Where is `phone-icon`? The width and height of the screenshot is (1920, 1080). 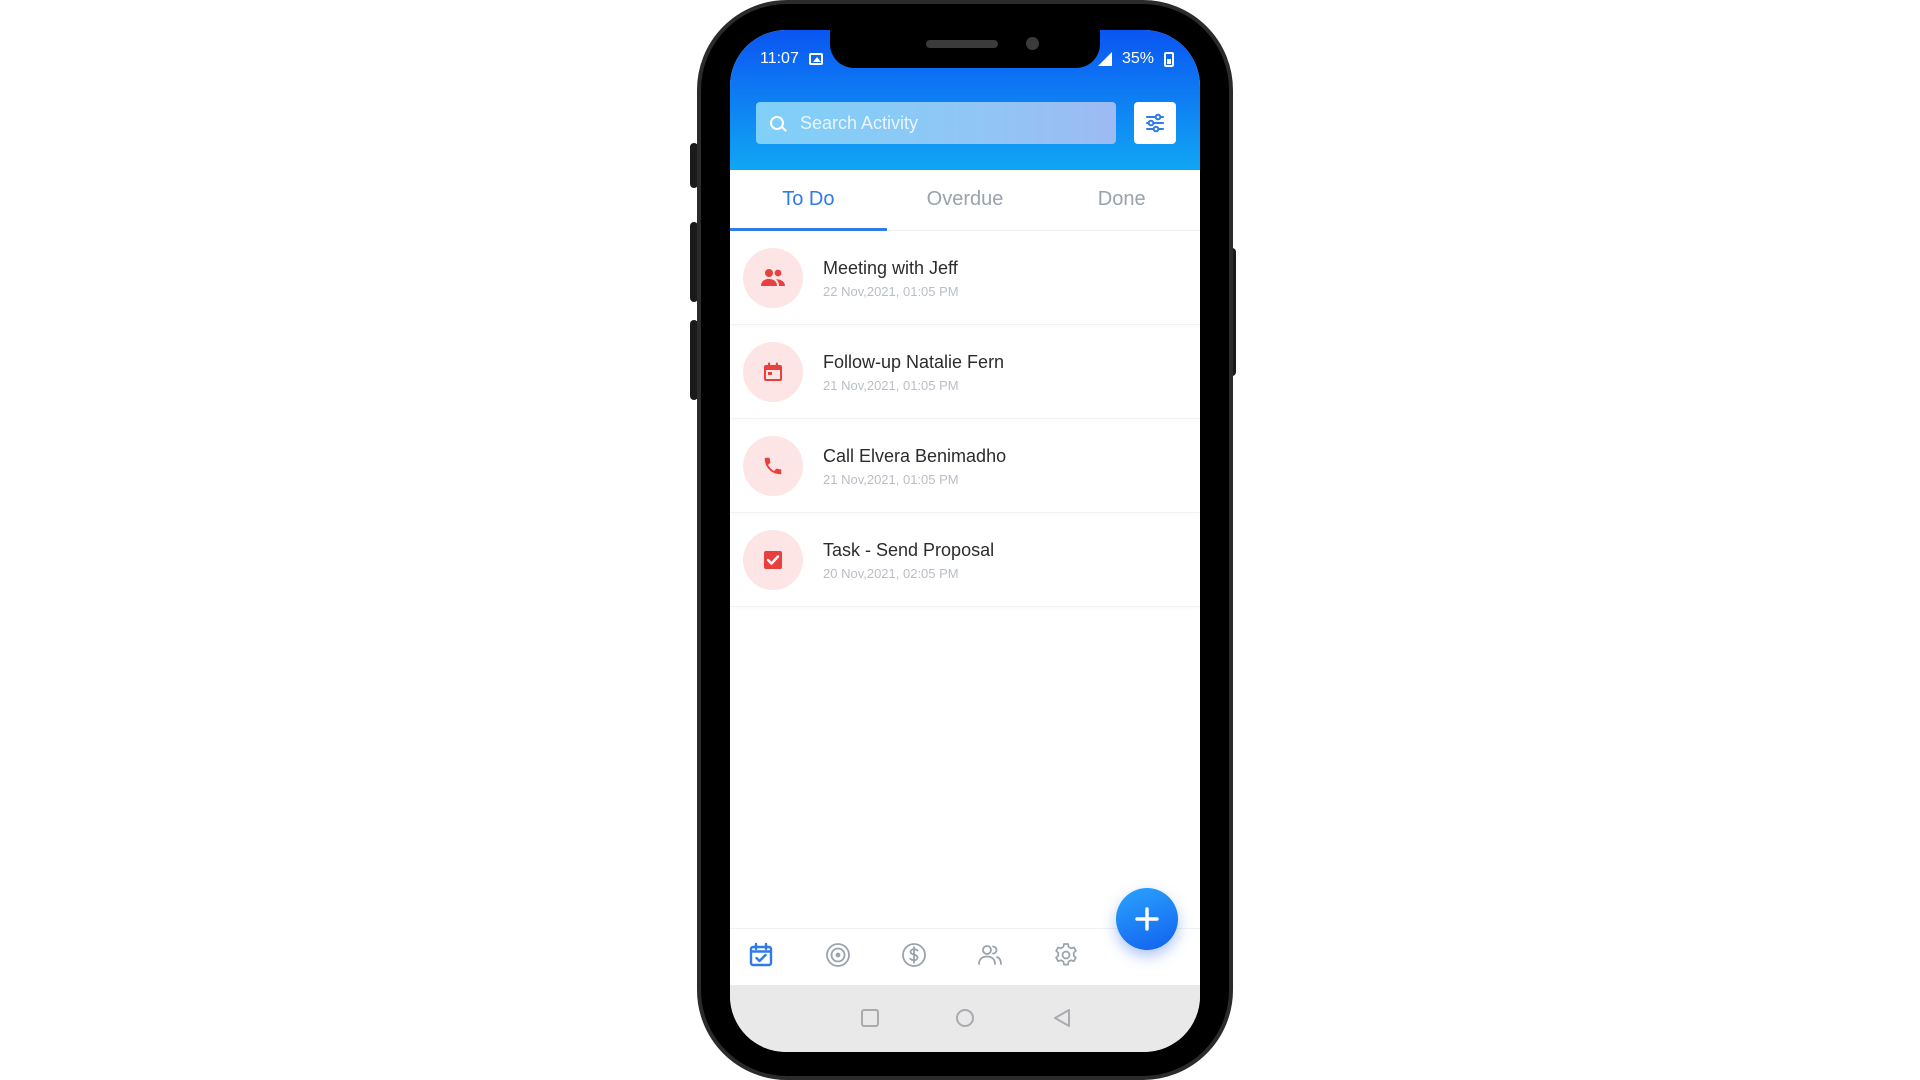
phone-icon is located at coordinates (773, 465).